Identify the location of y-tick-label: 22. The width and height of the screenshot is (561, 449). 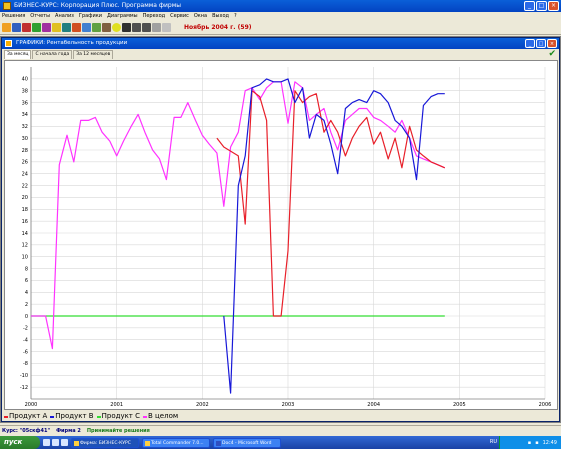
(25, 186).